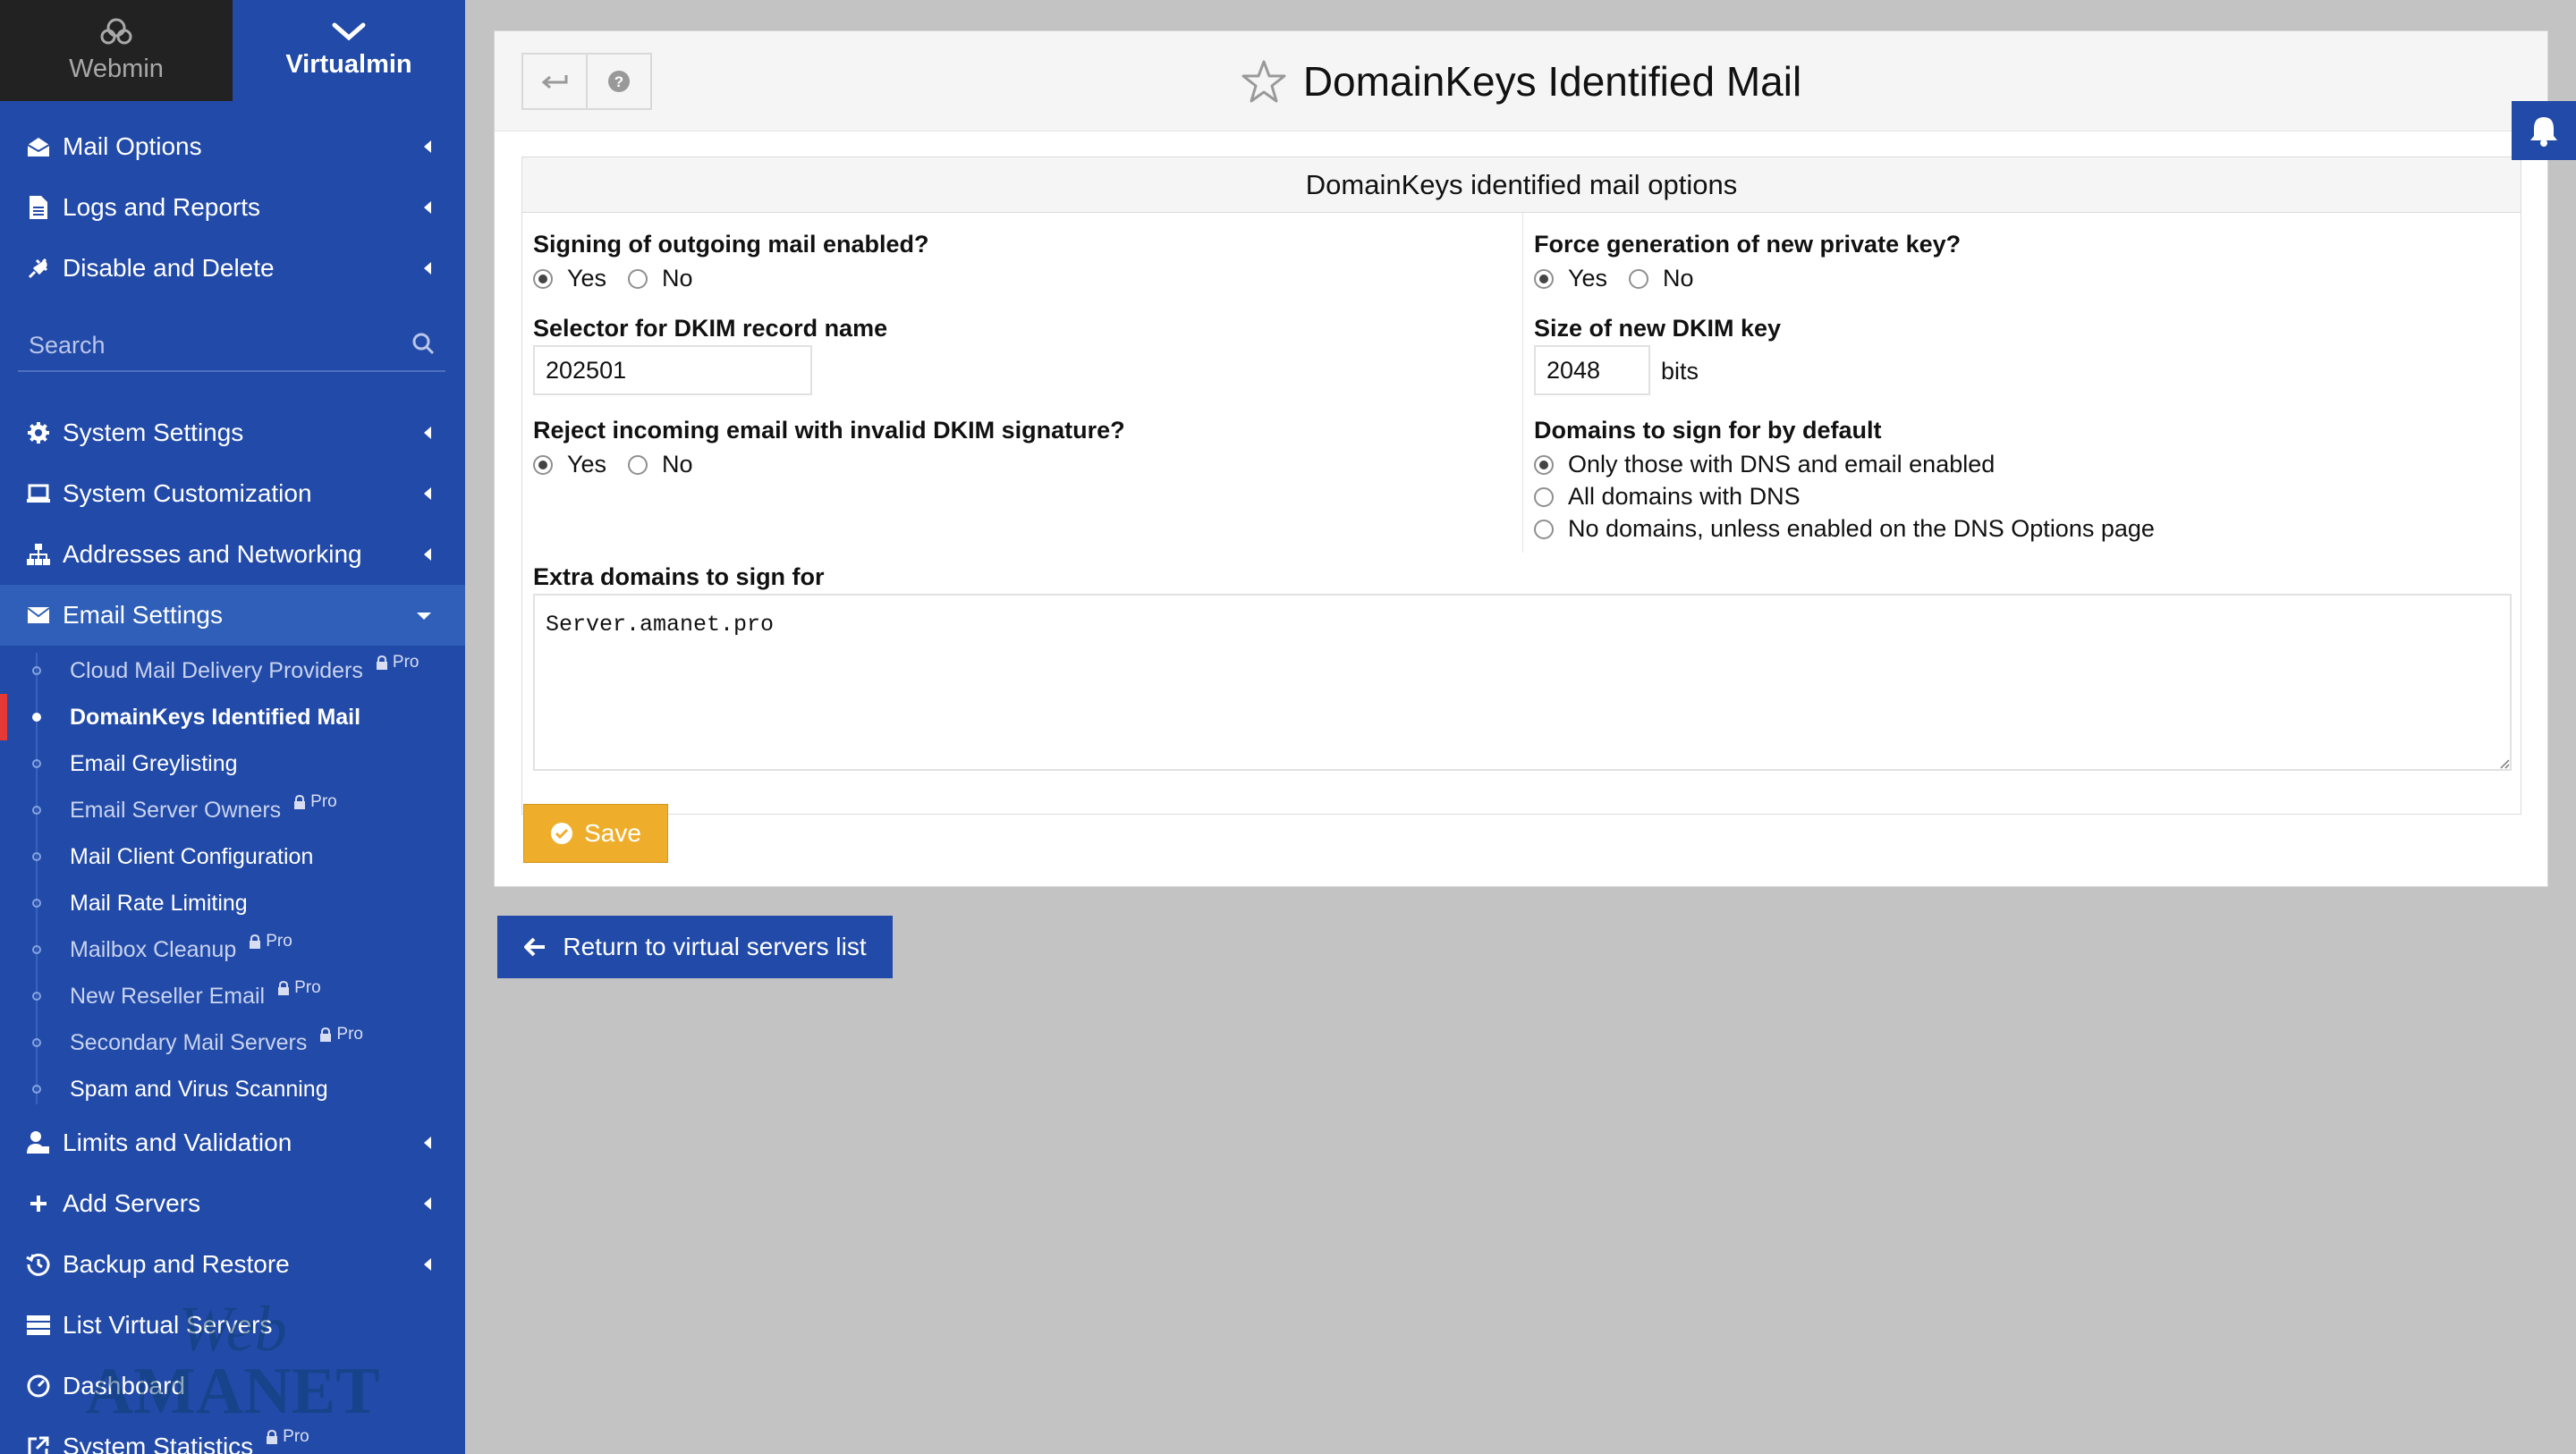  I want to click on submenu-label: New Reseller Email, so click(168, 996).